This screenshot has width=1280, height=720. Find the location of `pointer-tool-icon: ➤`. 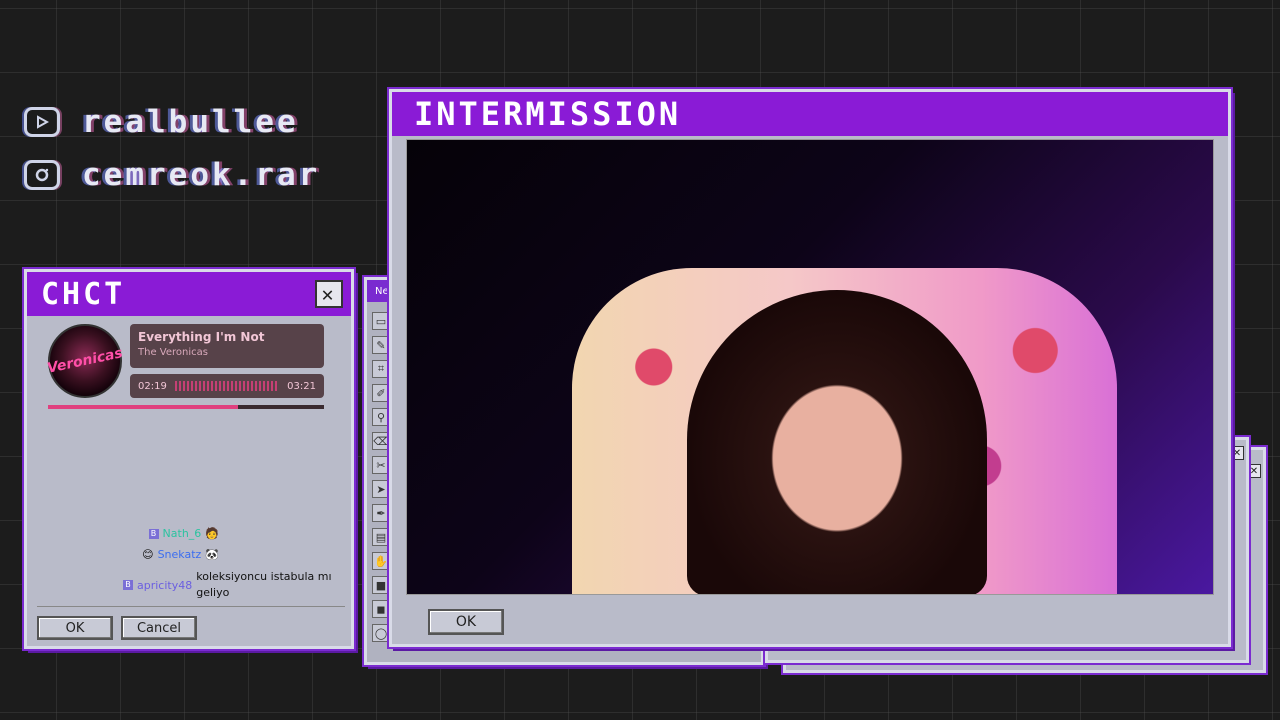

pointer-tool-icon: ➤ is located at coordinates (381, 489).